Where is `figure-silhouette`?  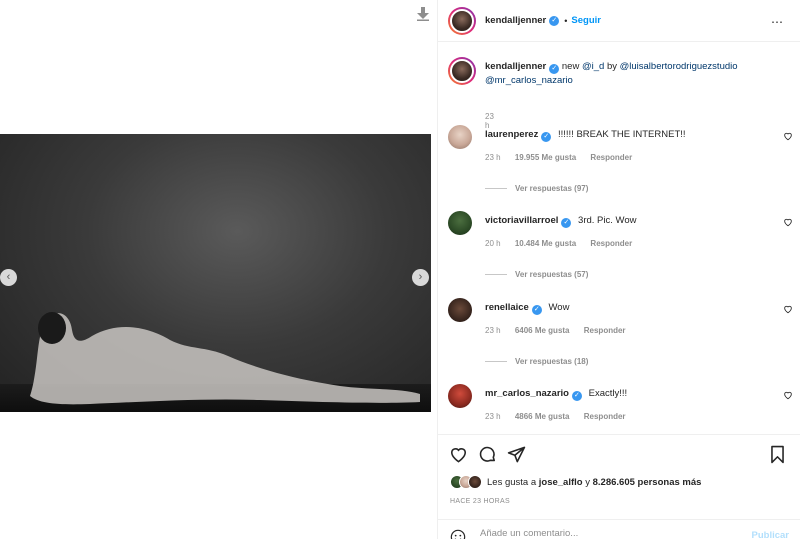 figure-silhouette is located at coordinates (225, 358).